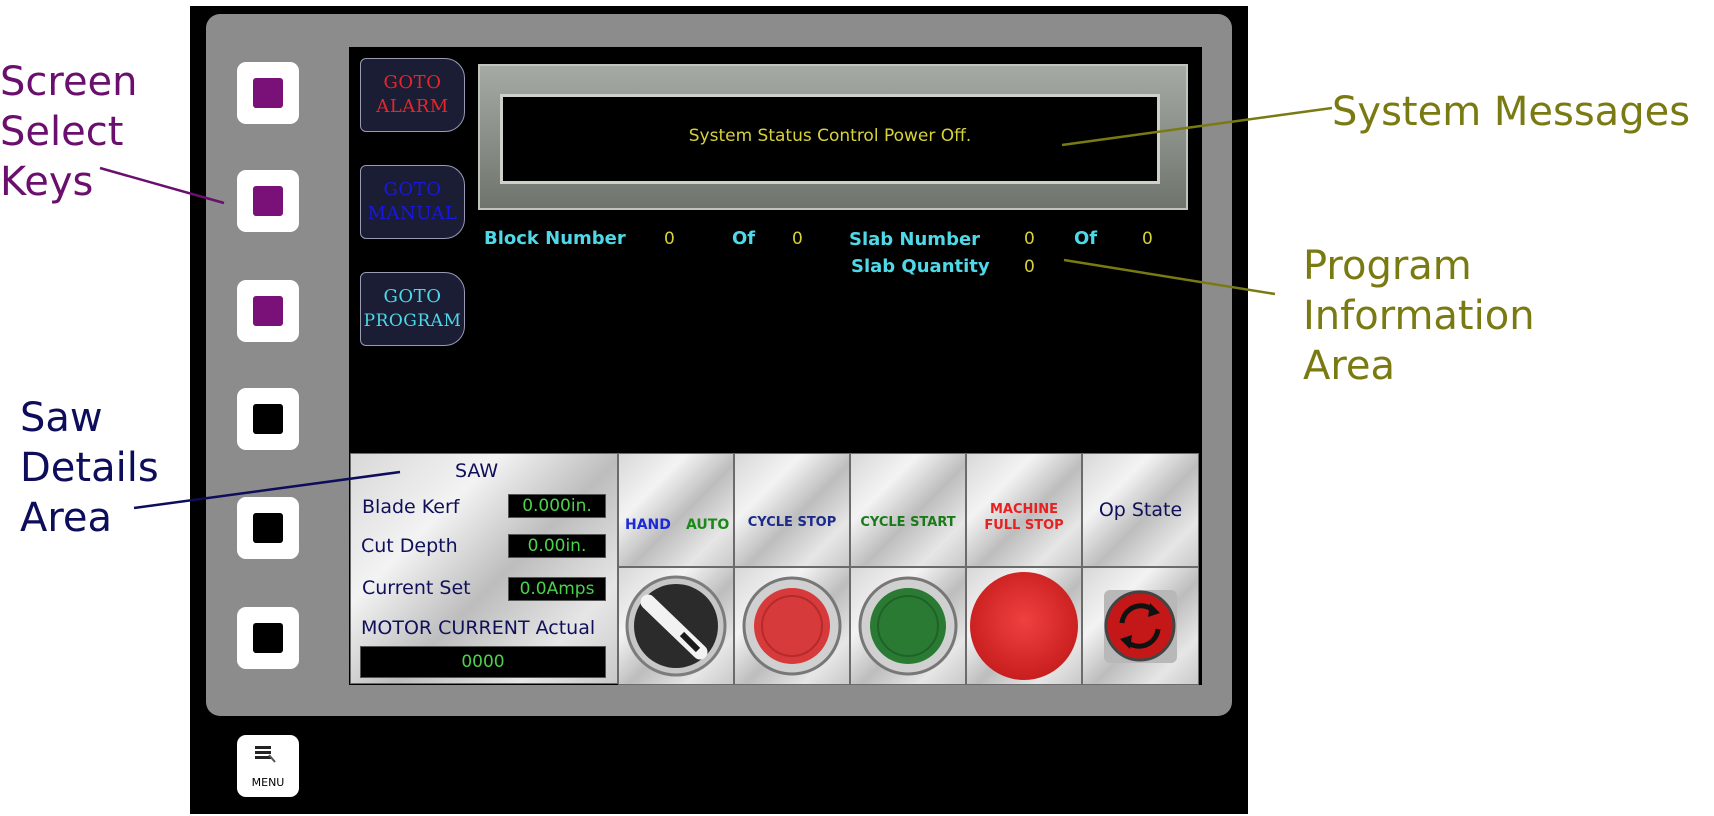 This screenshot has width=1714, height=816. What do you see at coordinates (908, 510) in the screenshot?
I see `cycle-start-label-cell` at bounding box center [908, 510].